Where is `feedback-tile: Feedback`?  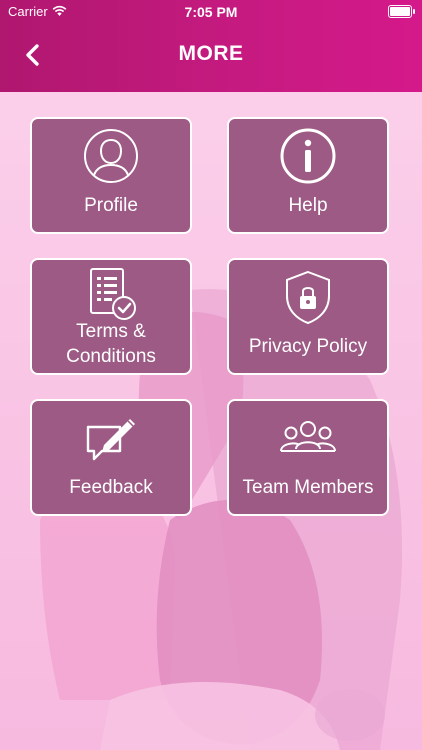 feedback-tile: Feedback is located at coordinates (111, 457).